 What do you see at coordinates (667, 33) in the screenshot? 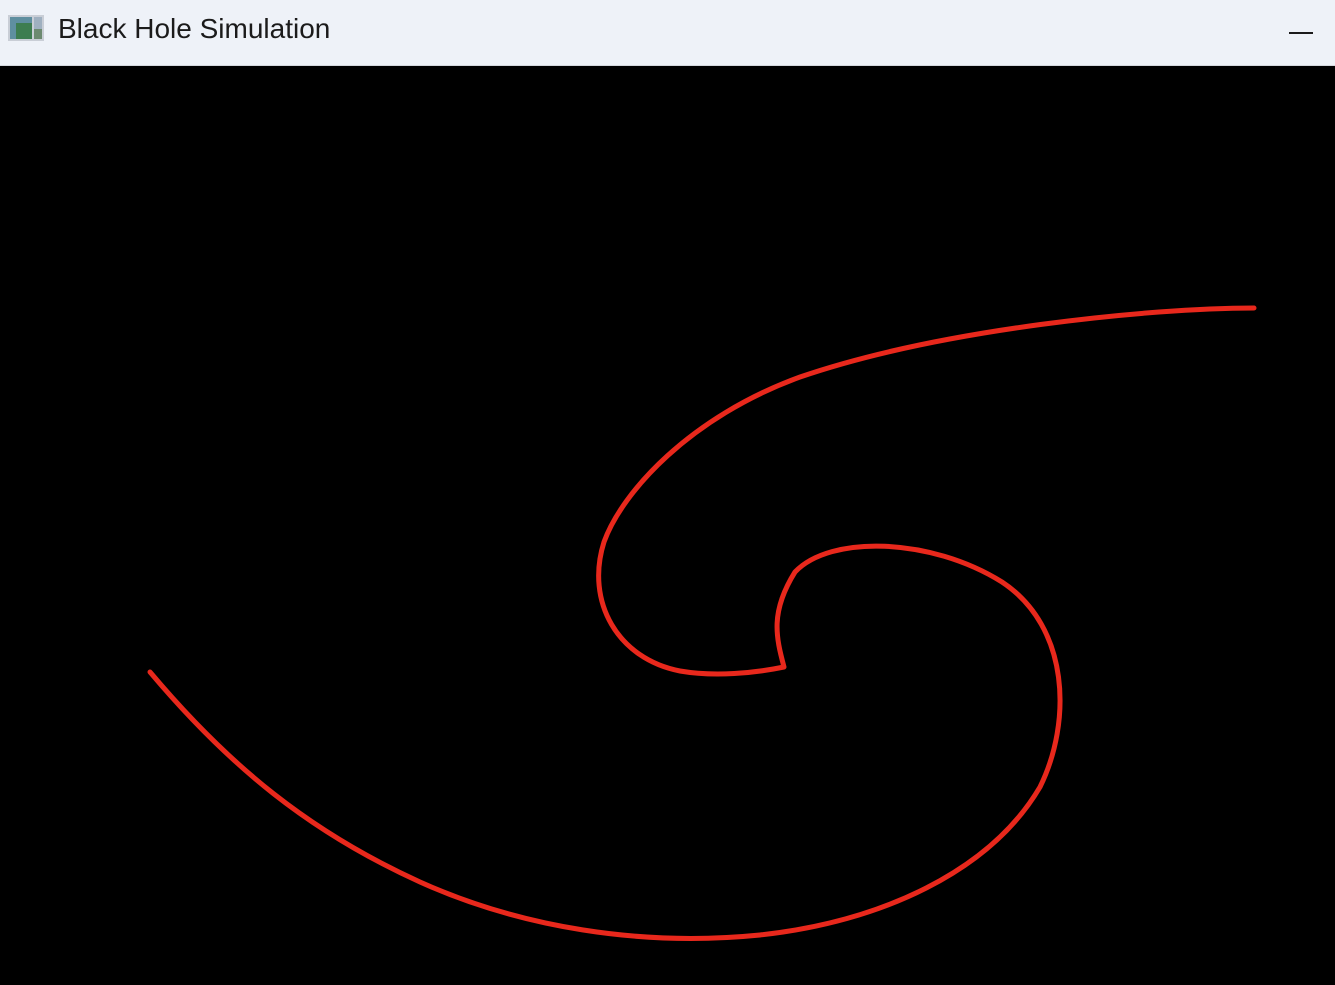
I see `title-bar: Black Hole Simulation` at bounding box center [667, 33].